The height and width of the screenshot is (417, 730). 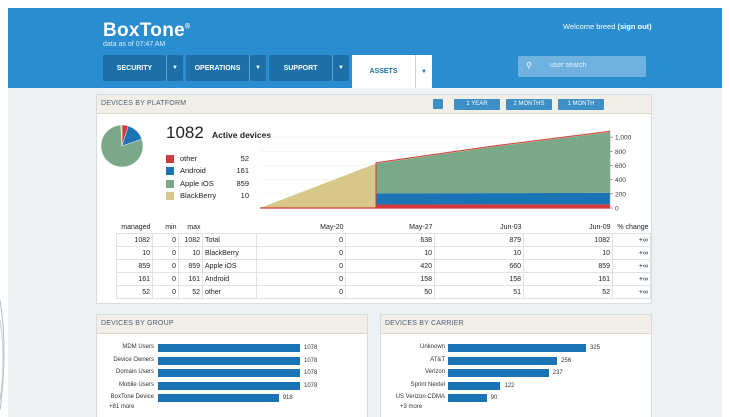 I want to click on legend-item: BlackBerry 10, so click(x=211, y=196).